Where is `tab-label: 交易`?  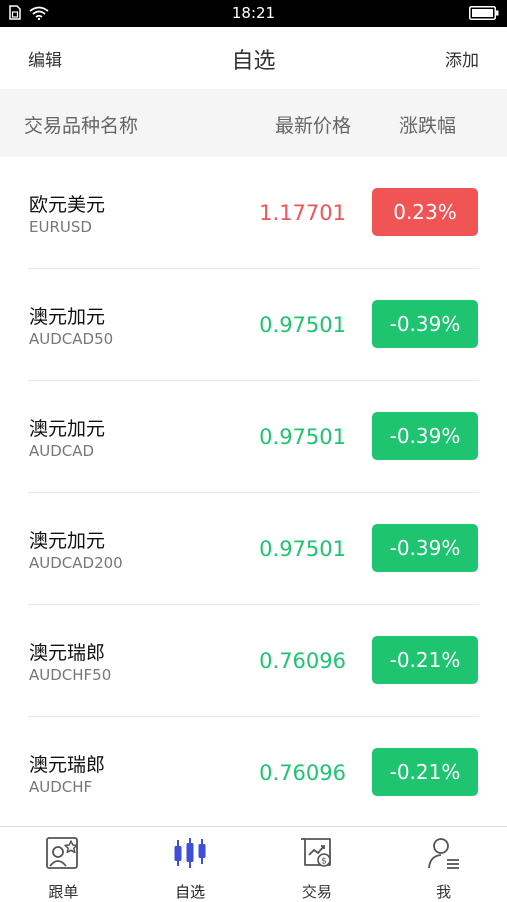
tab-label: 交易 is located at coordinates (316, 892).